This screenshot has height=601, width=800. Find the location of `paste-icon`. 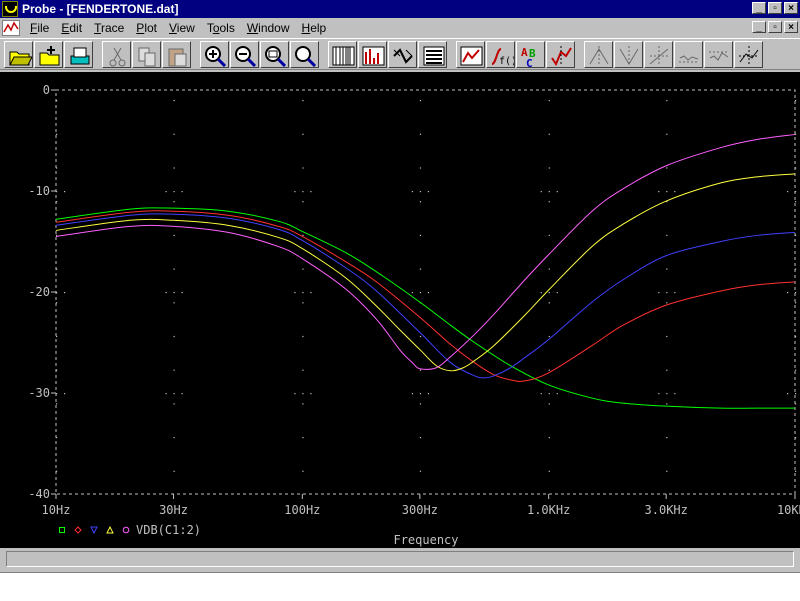

paste-icon is located at coordinates (177, 57).